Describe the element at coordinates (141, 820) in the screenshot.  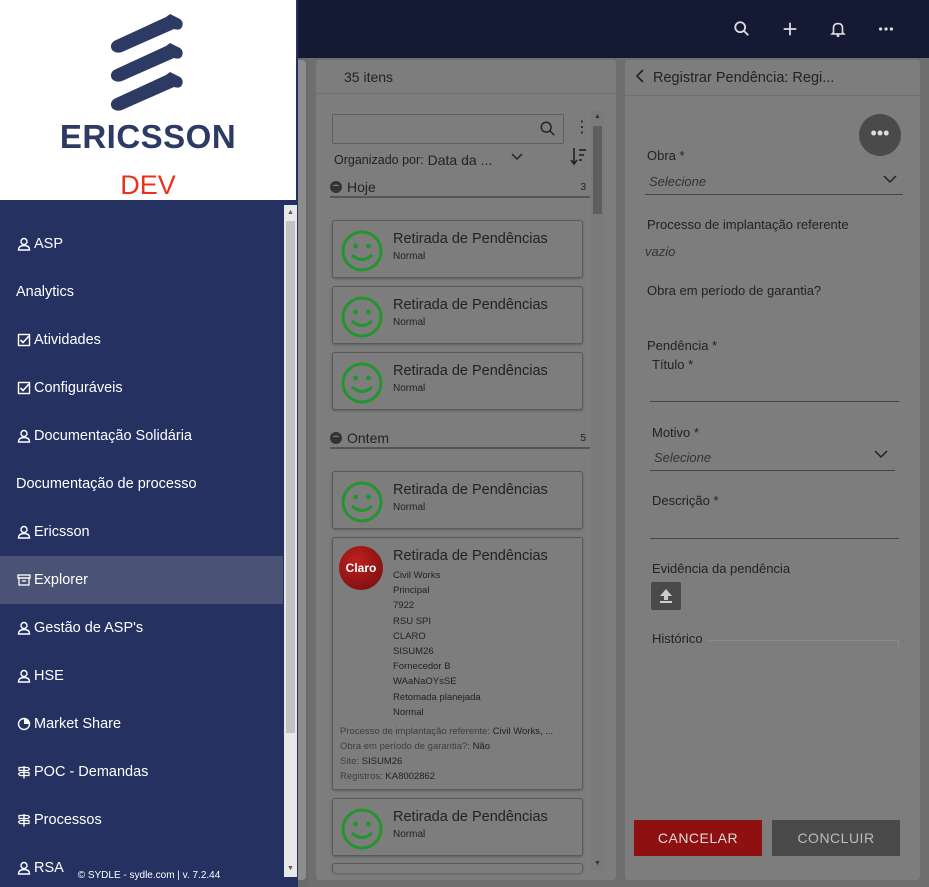
I see `sidebar-item-processos: Processos` at that location.